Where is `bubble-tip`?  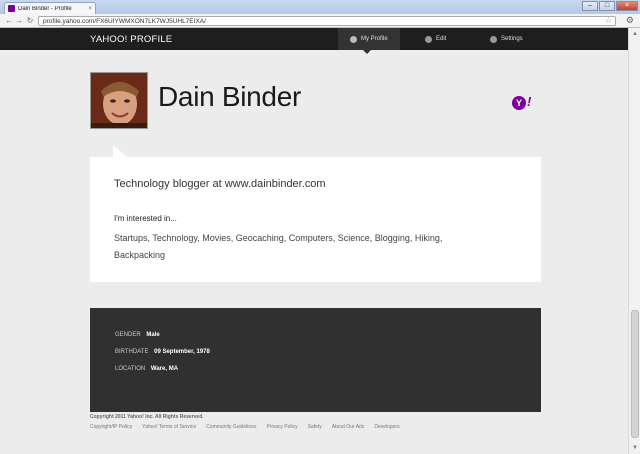
bubble-tip is located at coordinates (120, 151).